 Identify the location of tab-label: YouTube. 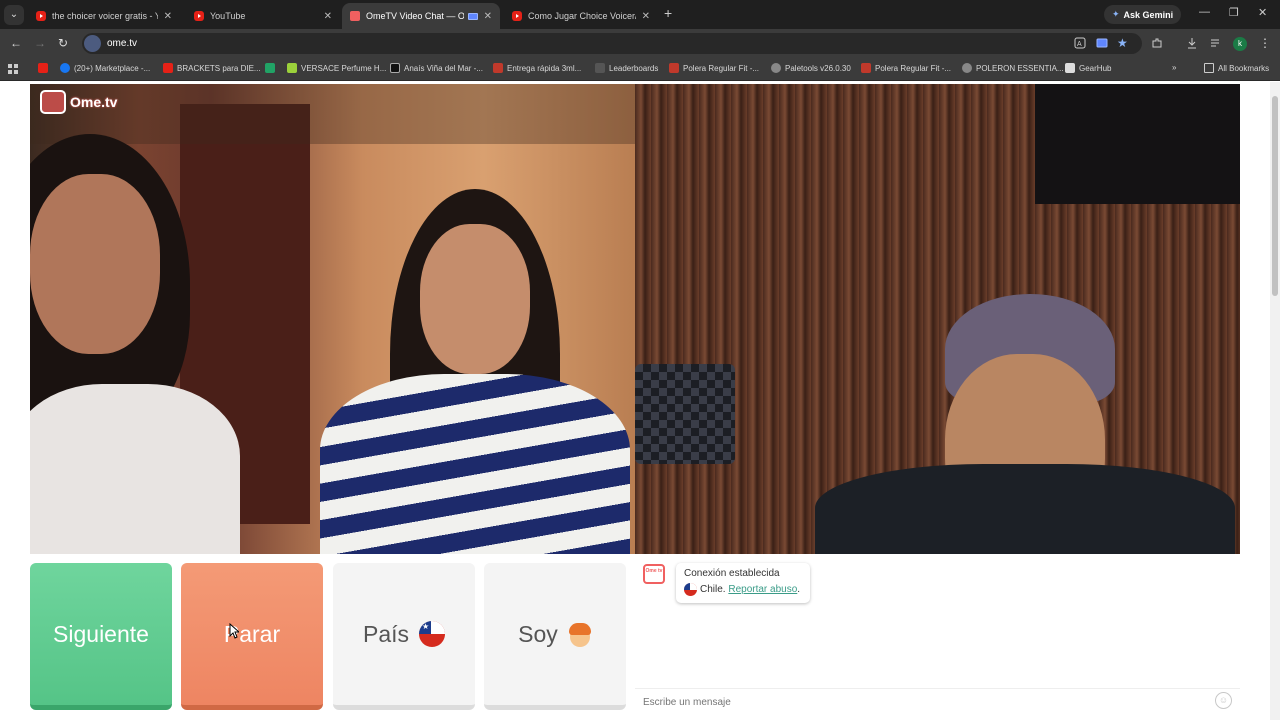
(228, 16).